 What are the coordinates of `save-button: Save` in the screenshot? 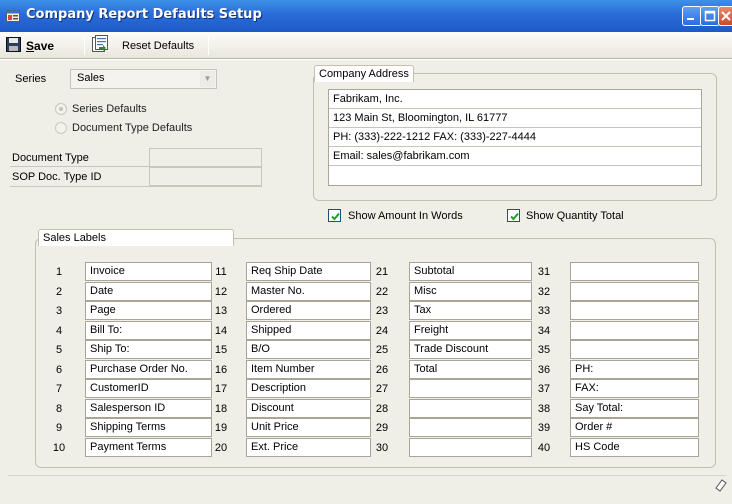 It's located at (30, 45).